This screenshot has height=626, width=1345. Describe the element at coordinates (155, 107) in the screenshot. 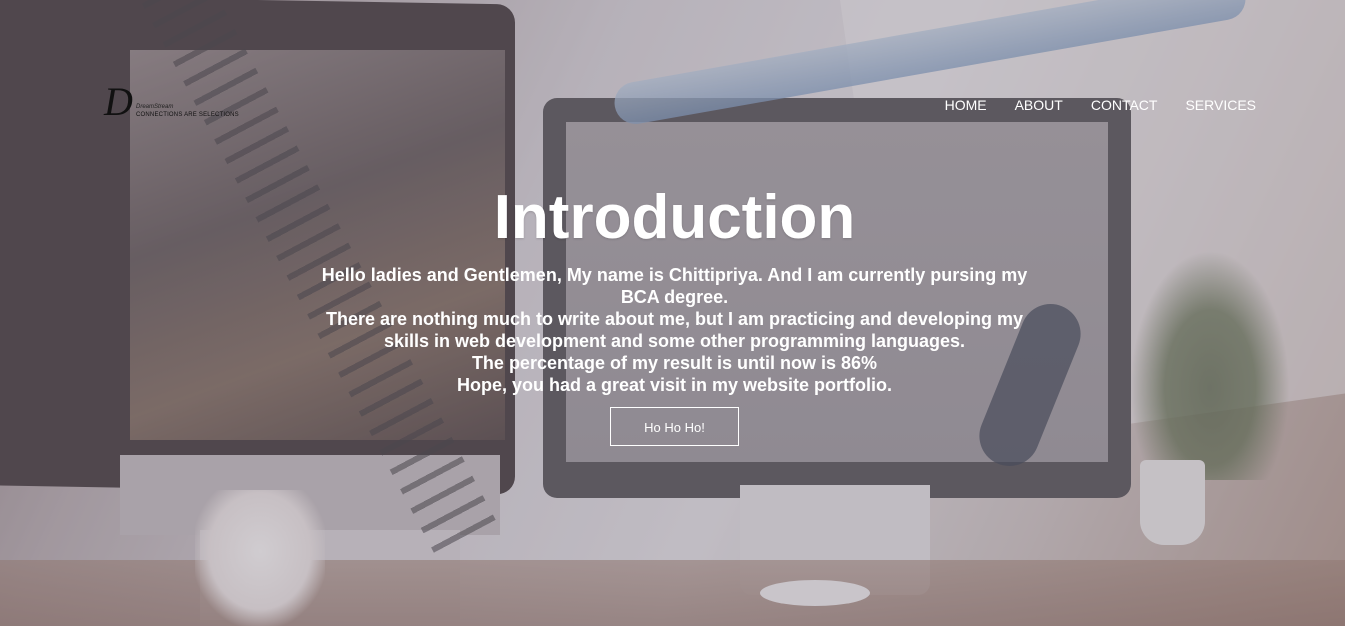

I see `logo-name: DreamStream` at that location.